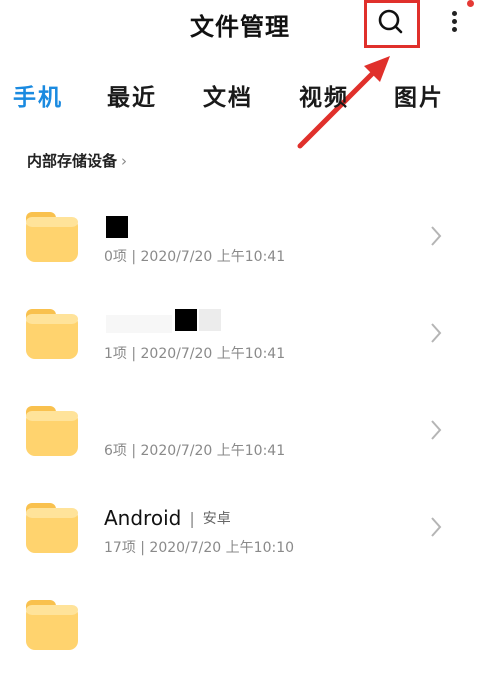 The image size is (480, 673). I want to click on list-item: 0项 | 2020/7/20 上午10:41, so click(240, 236).